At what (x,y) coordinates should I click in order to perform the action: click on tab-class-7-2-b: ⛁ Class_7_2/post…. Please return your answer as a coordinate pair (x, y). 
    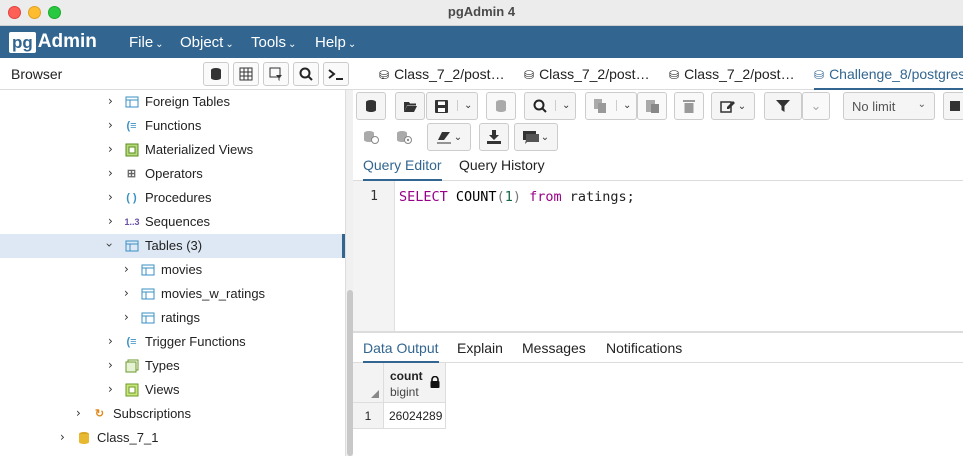
    Looking at the image, I should click on (587, 74).